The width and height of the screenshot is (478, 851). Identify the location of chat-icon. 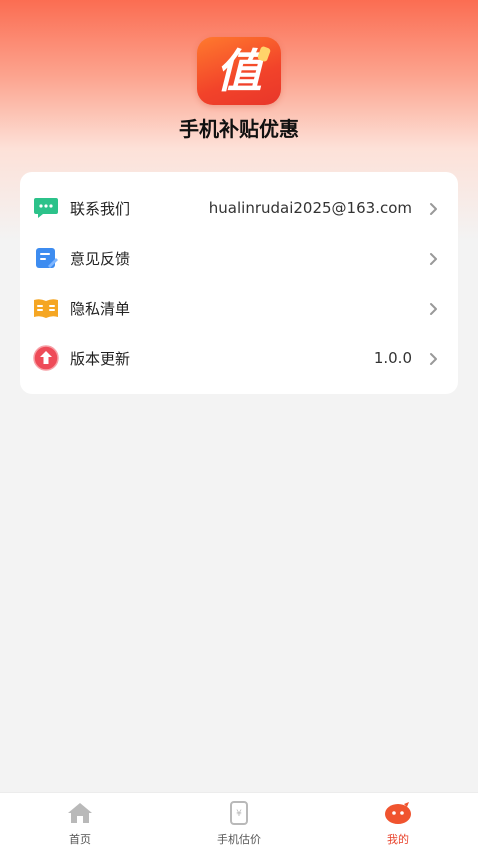
(46, 208).